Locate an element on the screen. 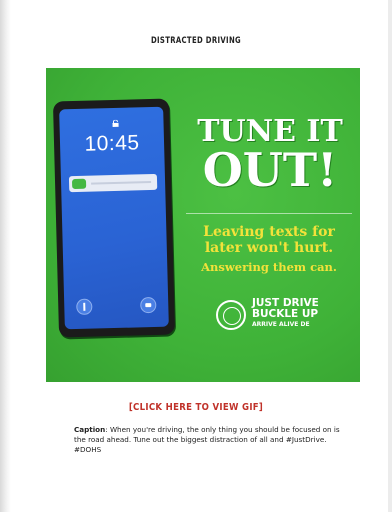 The width and height of the screenshot is (392, 512). camera-icon is located at coordinates (148, 305).